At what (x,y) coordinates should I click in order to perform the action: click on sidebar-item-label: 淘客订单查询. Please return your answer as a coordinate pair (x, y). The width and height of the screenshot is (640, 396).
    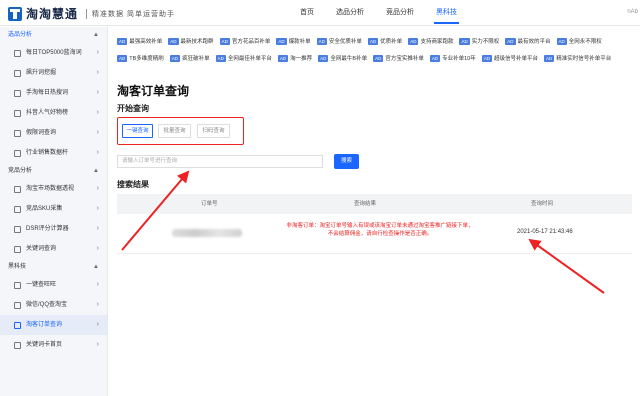
    Looking at the image, I should click on (44, 325).